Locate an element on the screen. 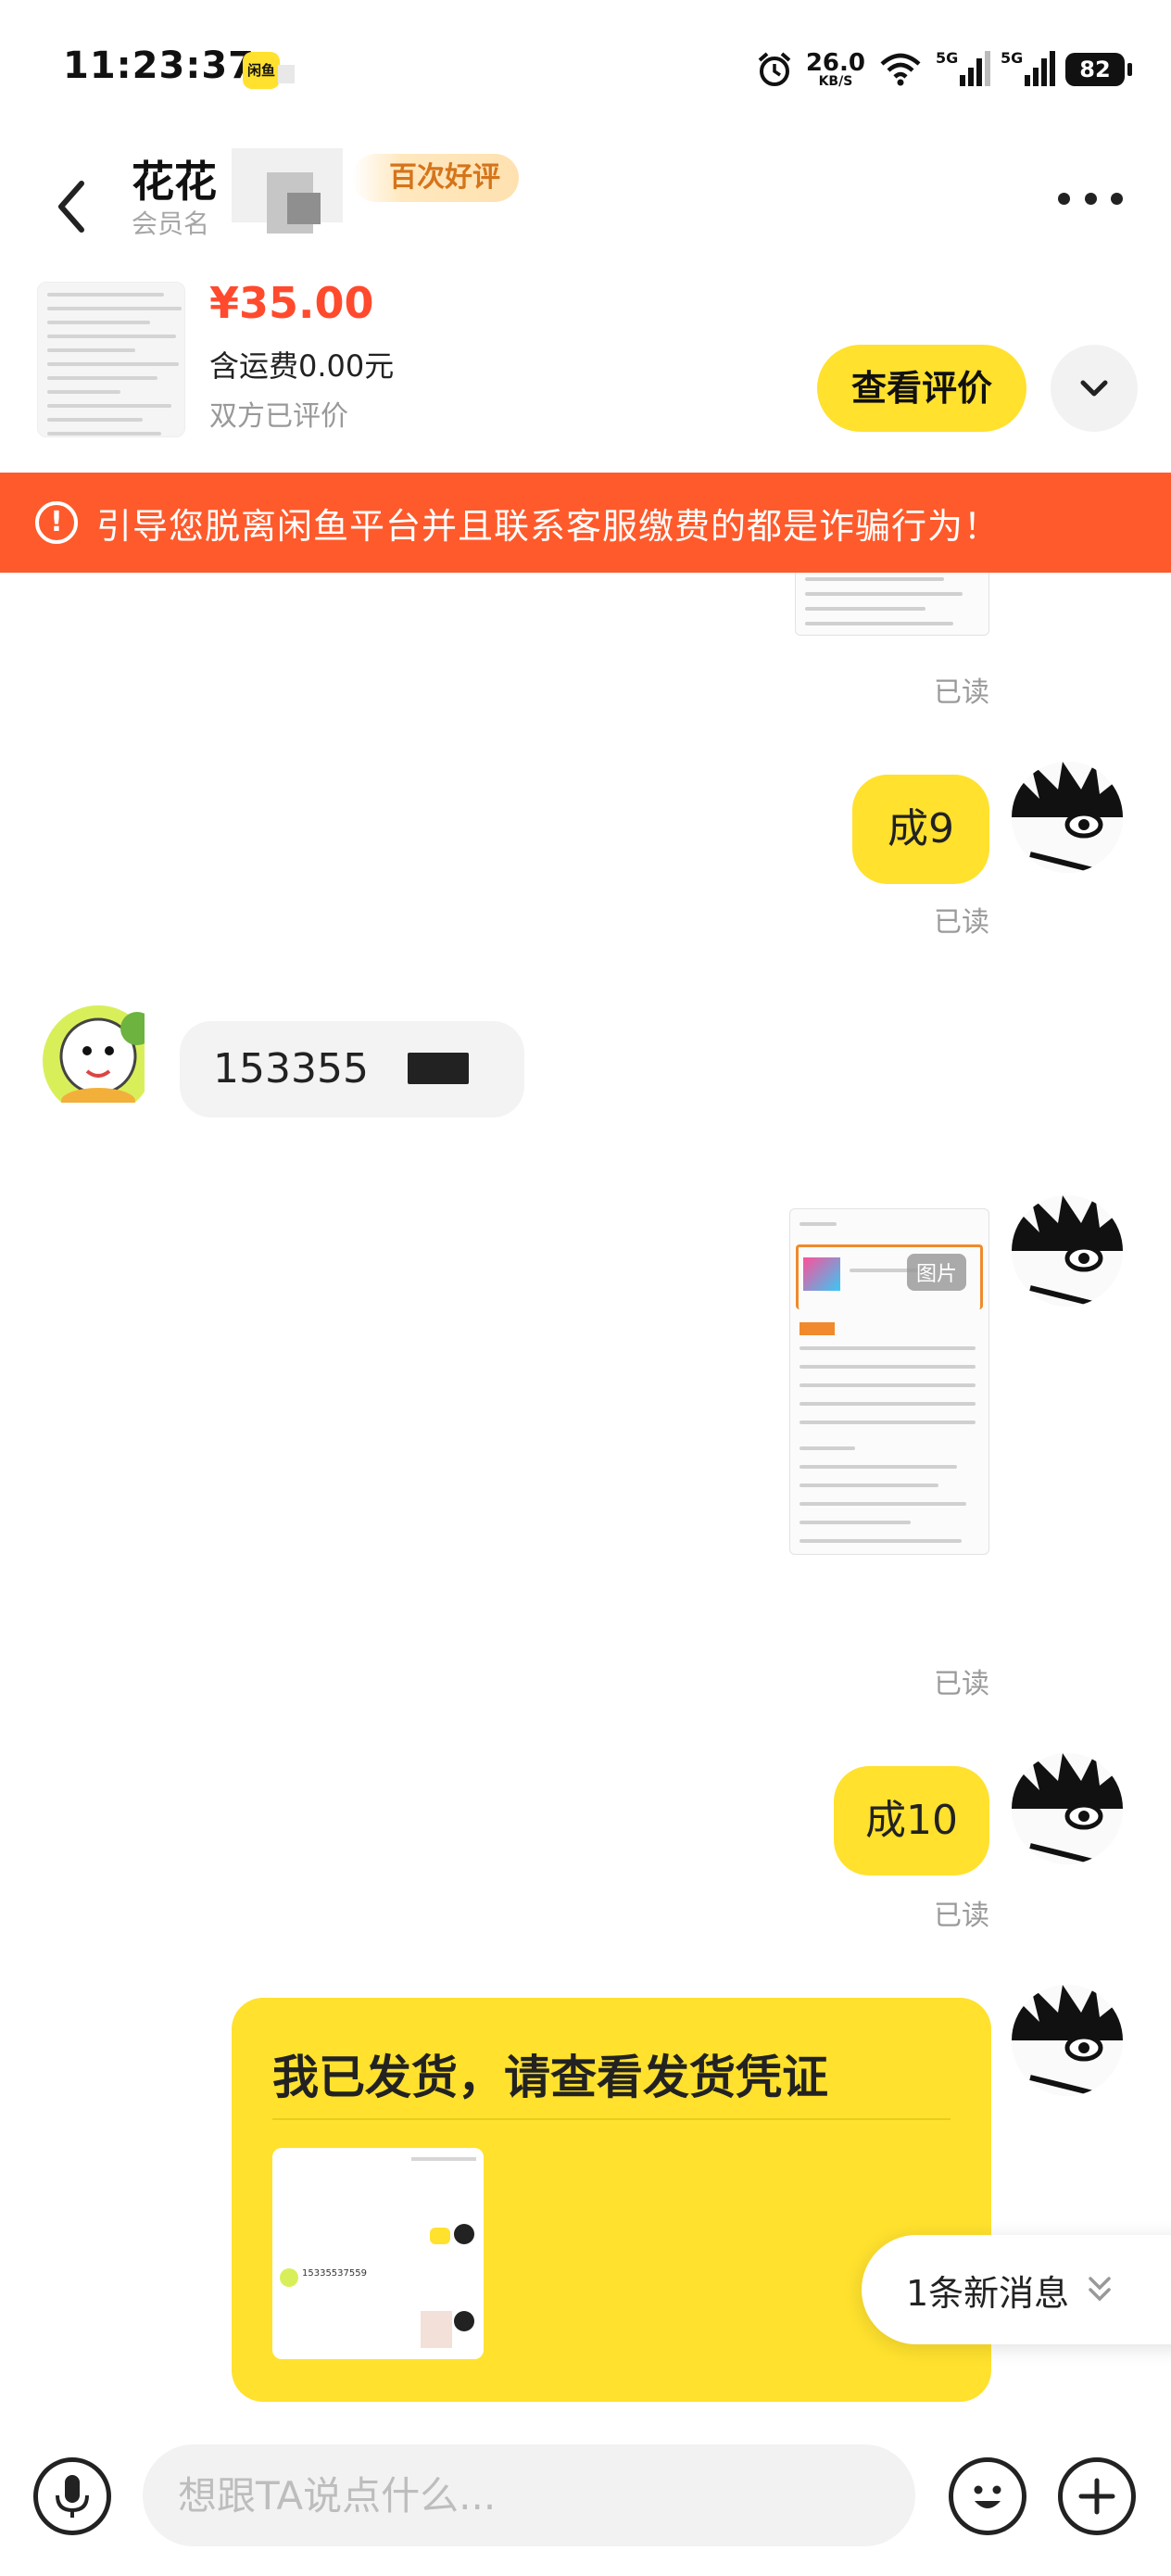 The width and height of the screenshot is (1171, 2576). shipping-card-title: 我已发货，请查看发货凭证 is located at coordinates (550, 2077).